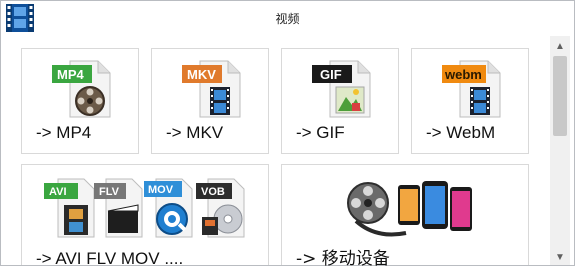 The width and height of the screenshot is (575, 269). Describe the element at coordinates (331, 74) in the screenshot. I see `badge-gif: GIF` at that location.